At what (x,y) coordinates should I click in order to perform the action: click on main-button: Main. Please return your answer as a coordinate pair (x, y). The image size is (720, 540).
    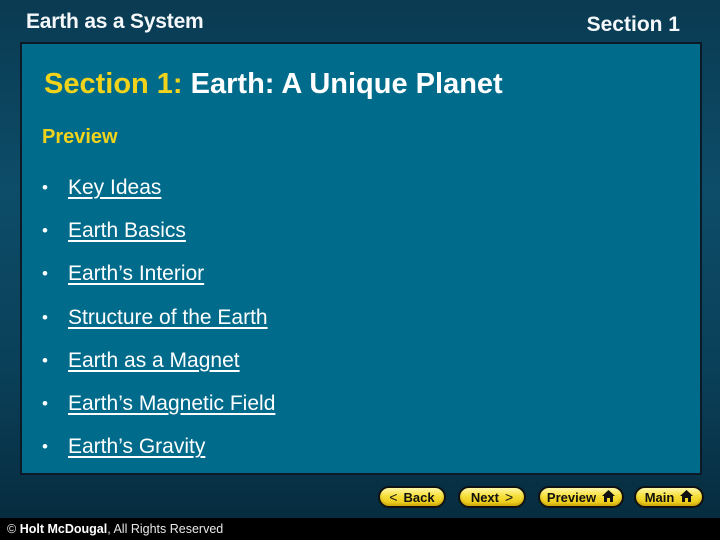
    Looking at the image, I should click on (669, 497).